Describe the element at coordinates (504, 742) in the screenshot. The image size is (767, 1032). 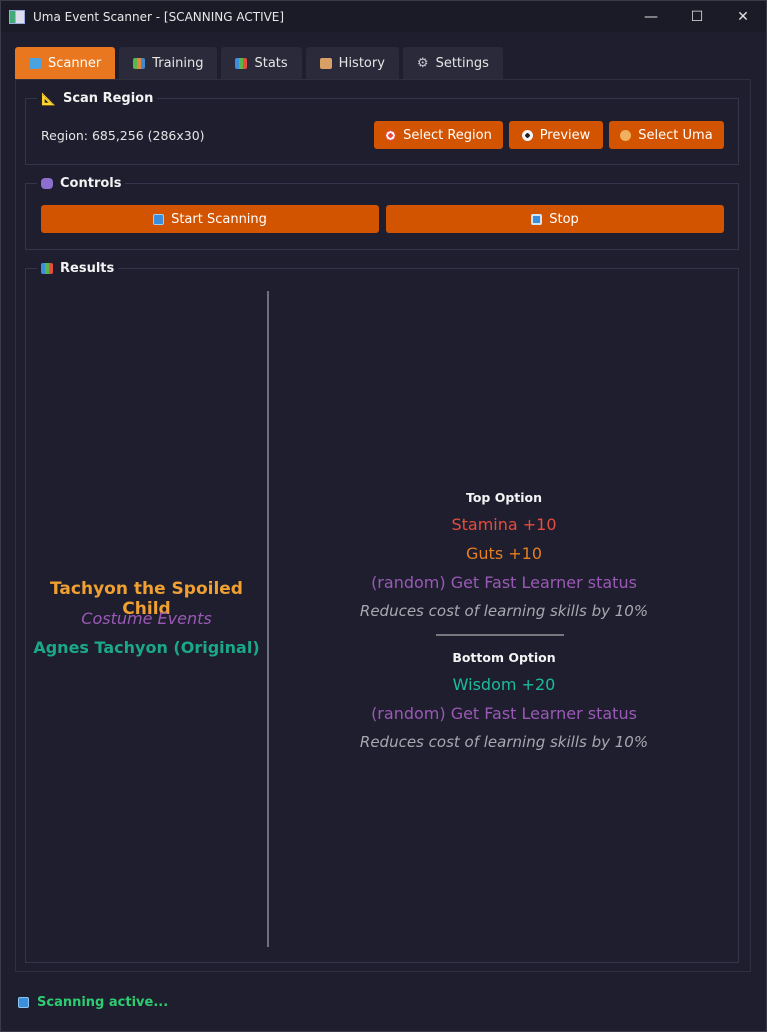
I see `bottom-option-note: Reduces cost of learning skills by 10%` at that location.